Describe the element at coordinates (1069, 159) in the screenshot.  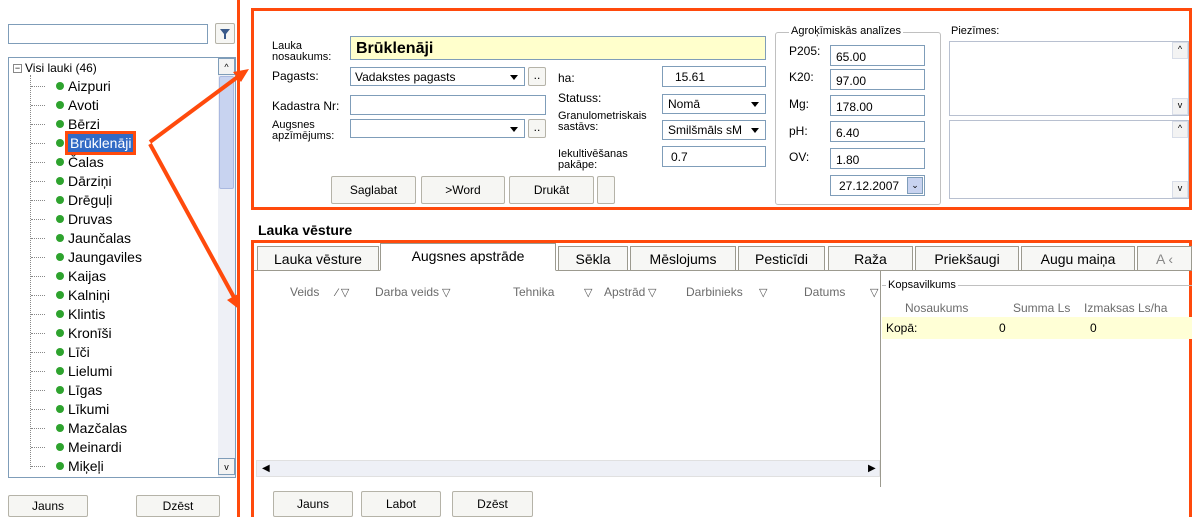
I see `notes-textarea-2: ^ v` at that location.